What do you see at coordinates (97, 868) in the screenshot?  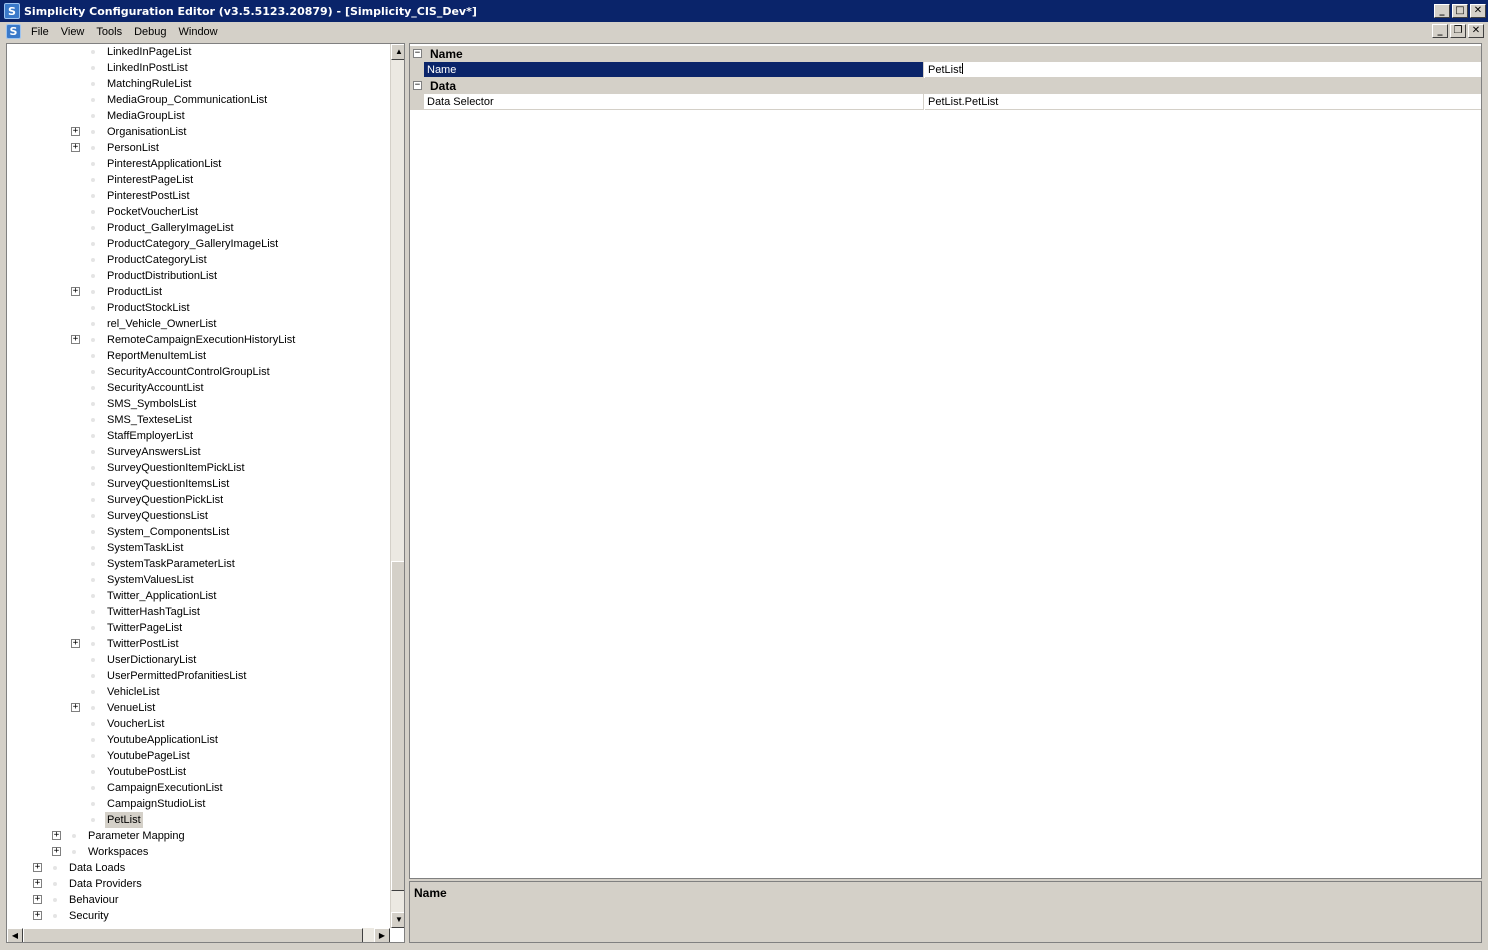 I see `tree-item-label: Data Loads` at bounding box center [97, 868].